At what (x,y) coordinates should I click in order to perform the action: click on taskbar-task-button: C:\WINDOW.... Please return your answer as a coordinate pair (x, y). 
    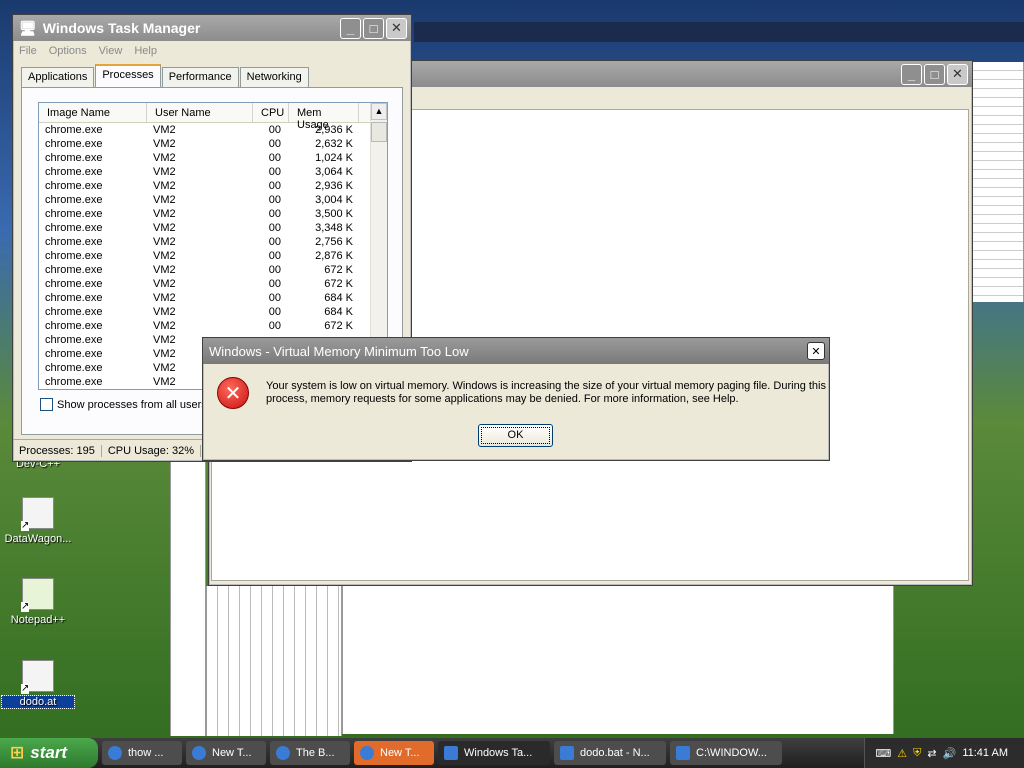
    Looking at the image, I should click on (726, 753).